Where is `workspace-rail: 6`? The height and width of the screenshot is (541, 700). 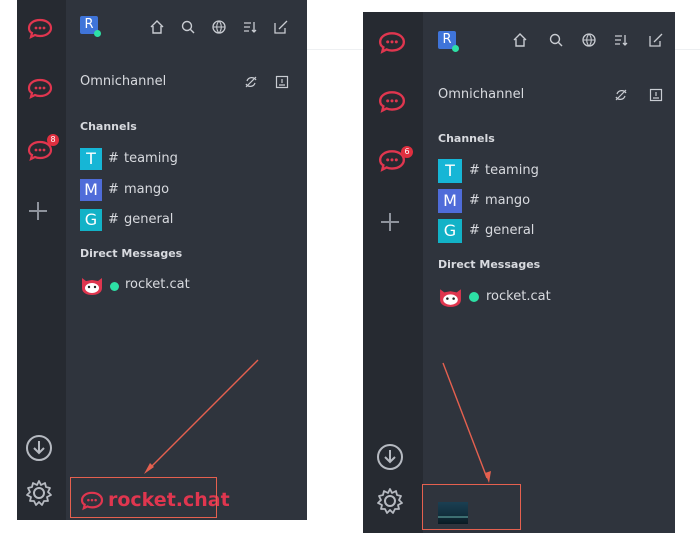 workspace-rail: 6 is located at coordinates (393, 272).